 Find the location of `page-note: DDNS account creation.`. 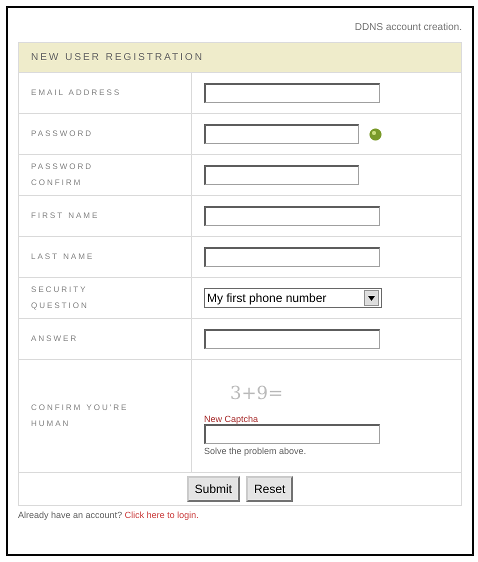

page-note: DDNS account creation. is located at coordinates (408, 28).